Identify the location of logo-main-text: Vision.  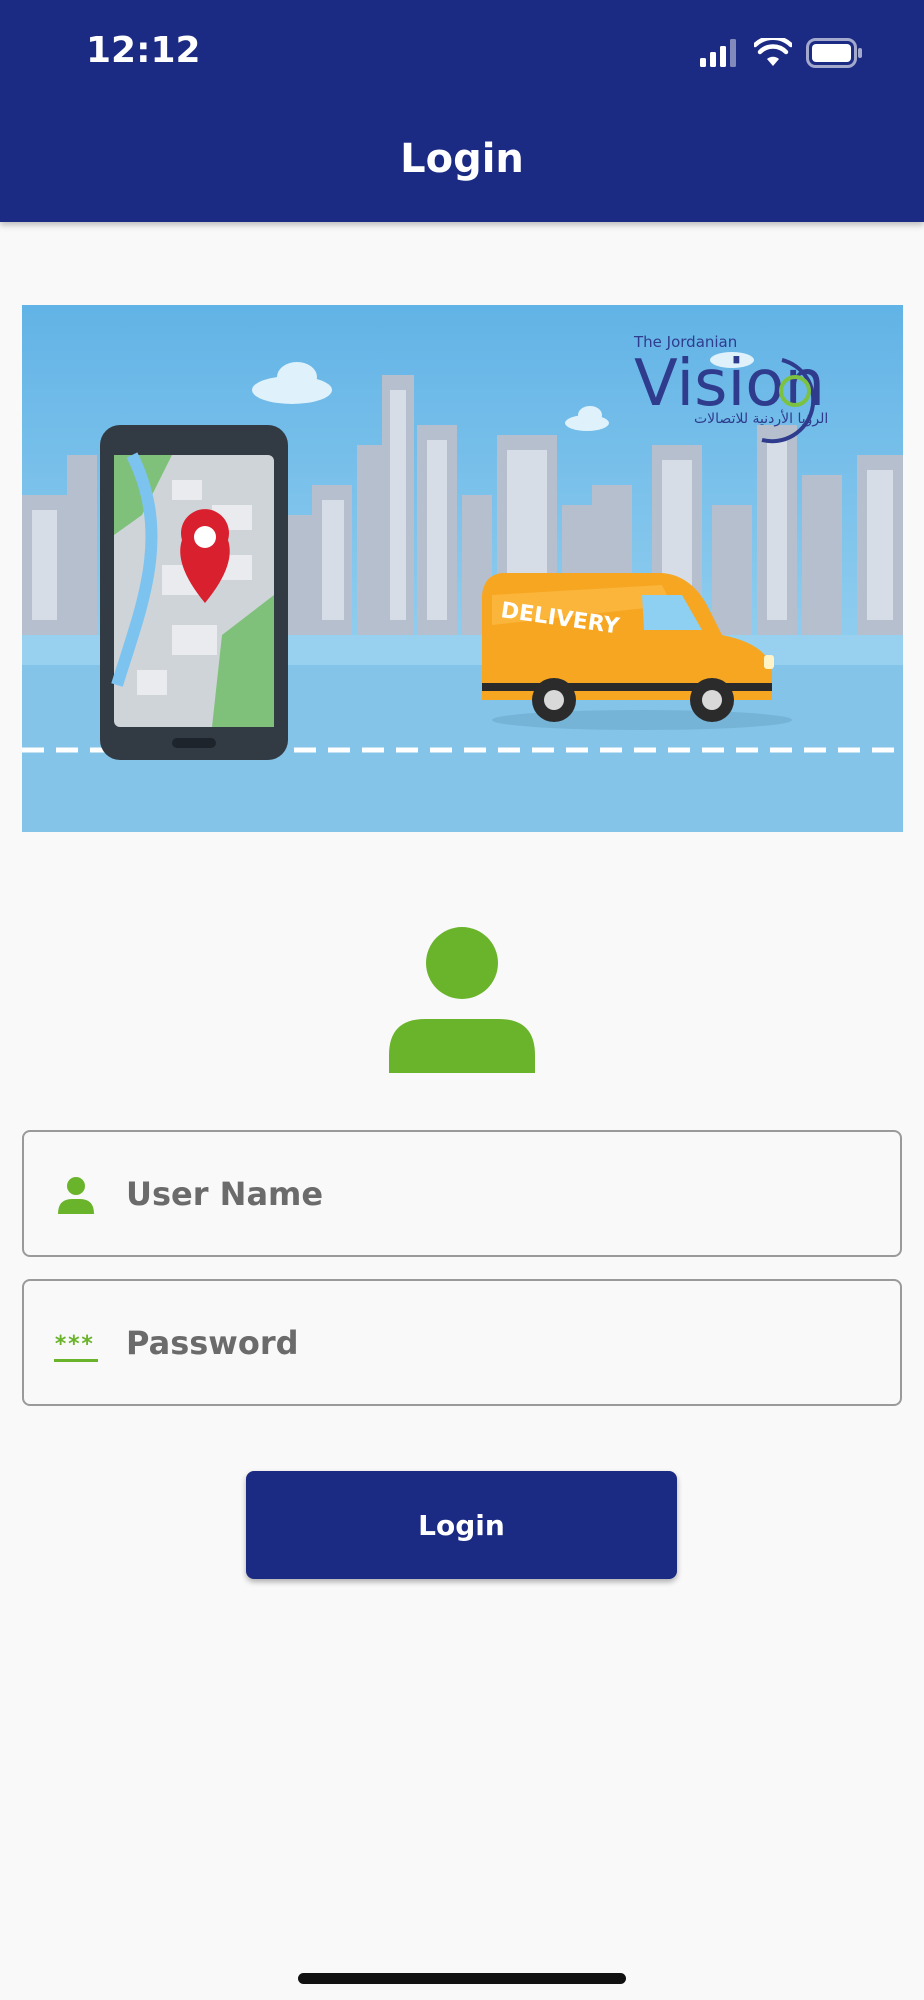
(729, 384).